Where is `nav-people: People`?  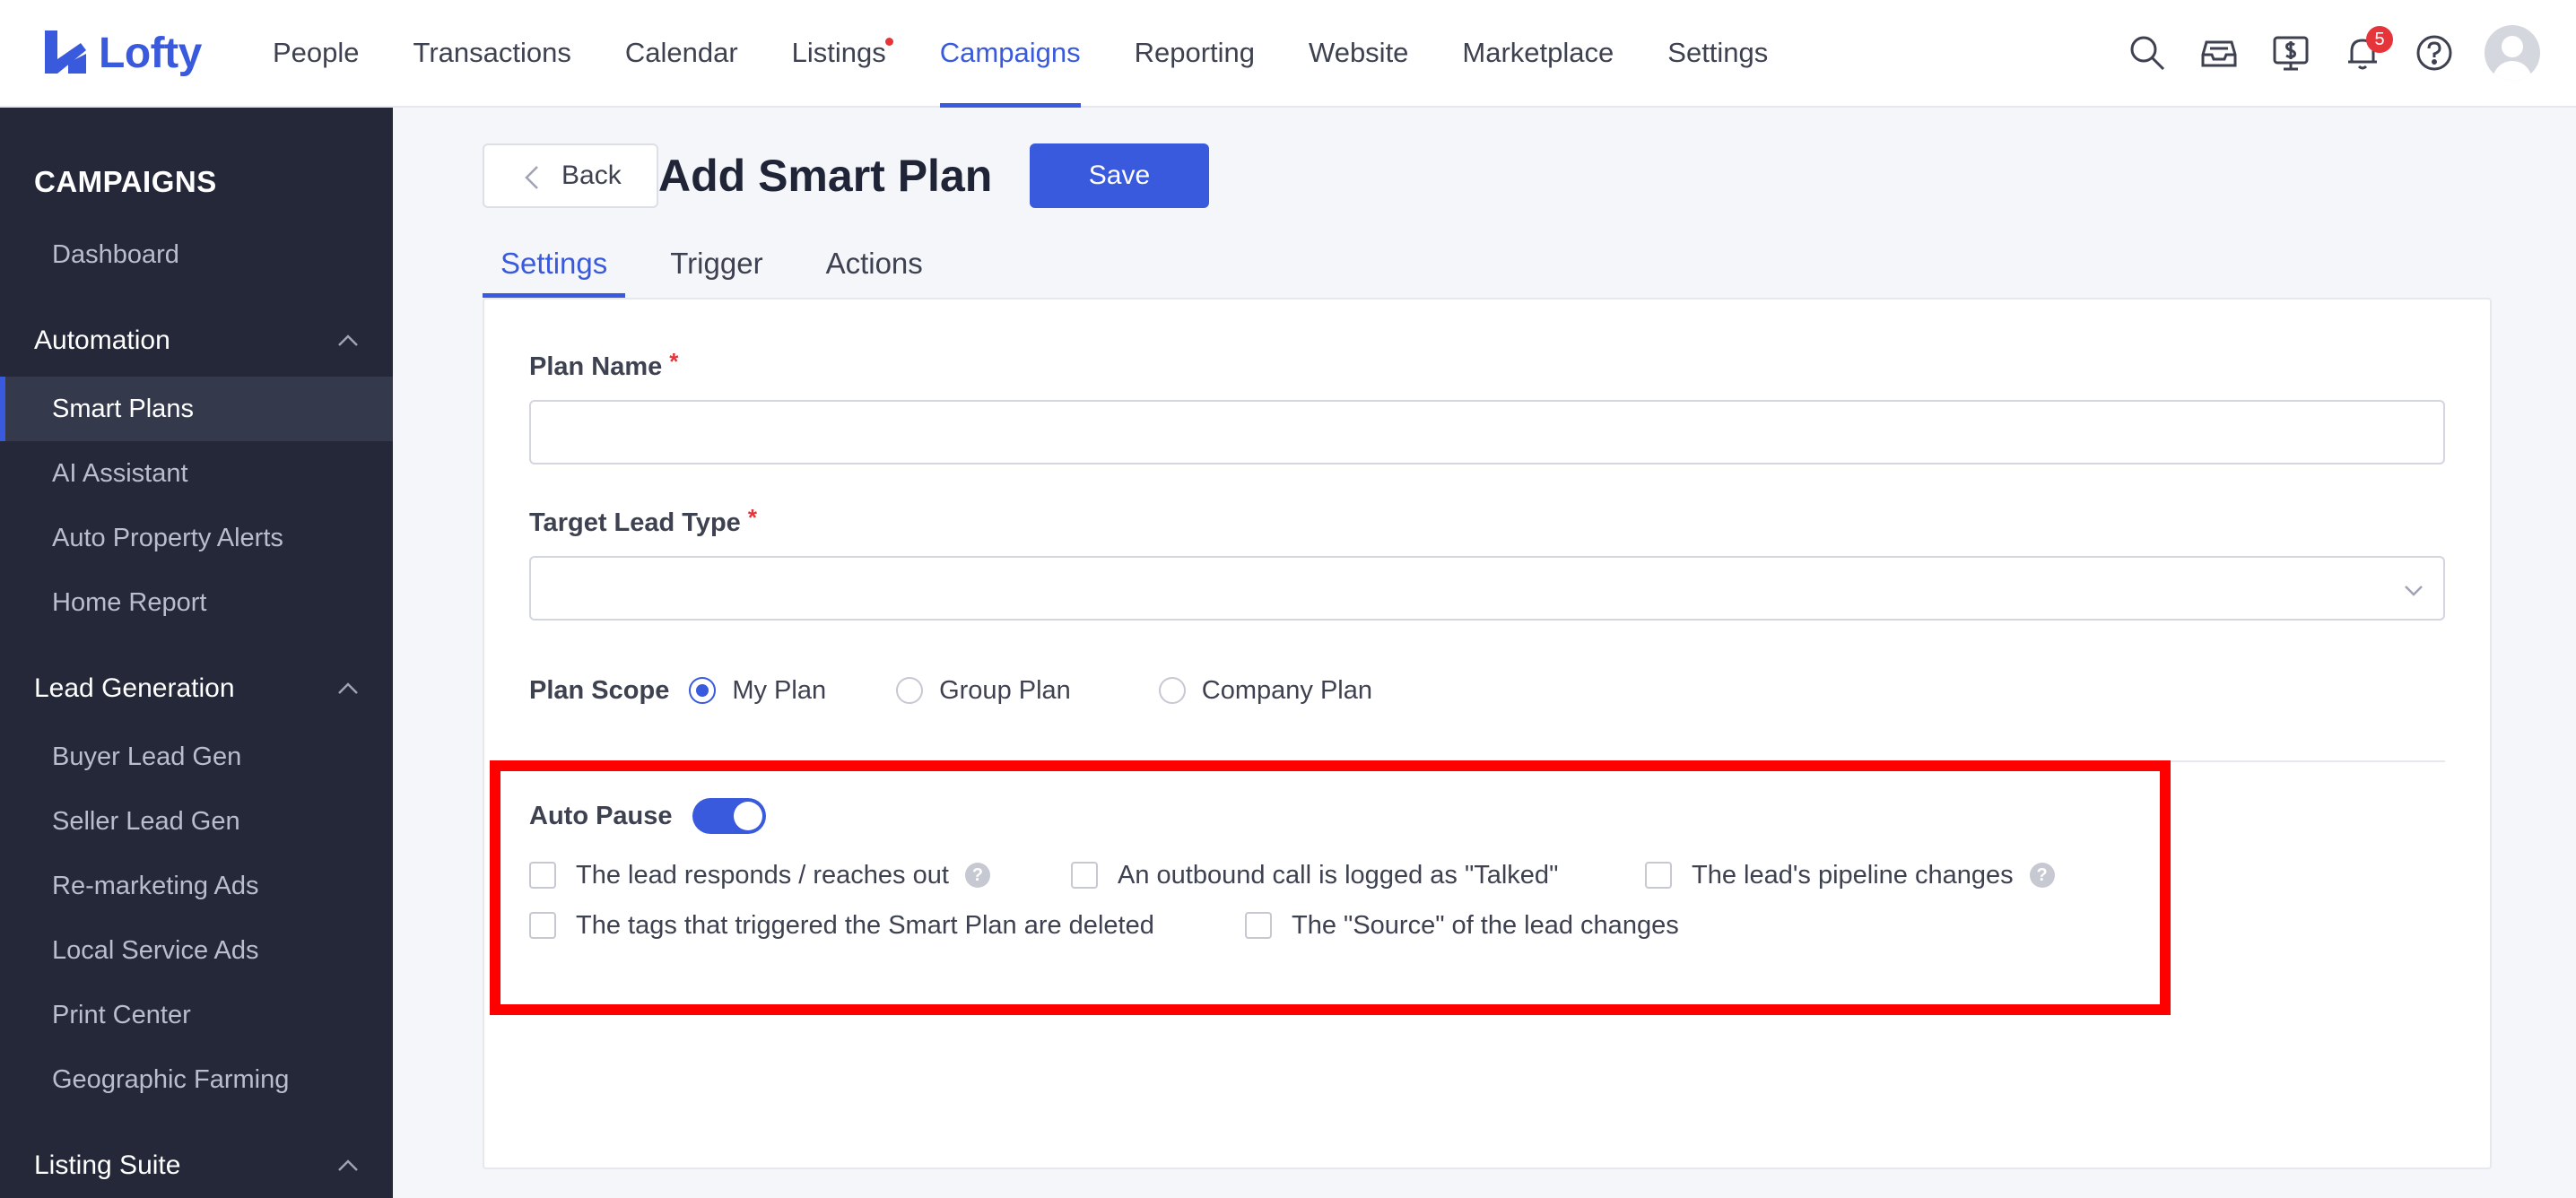 nav-people: People is located at coordinates (316, 53).